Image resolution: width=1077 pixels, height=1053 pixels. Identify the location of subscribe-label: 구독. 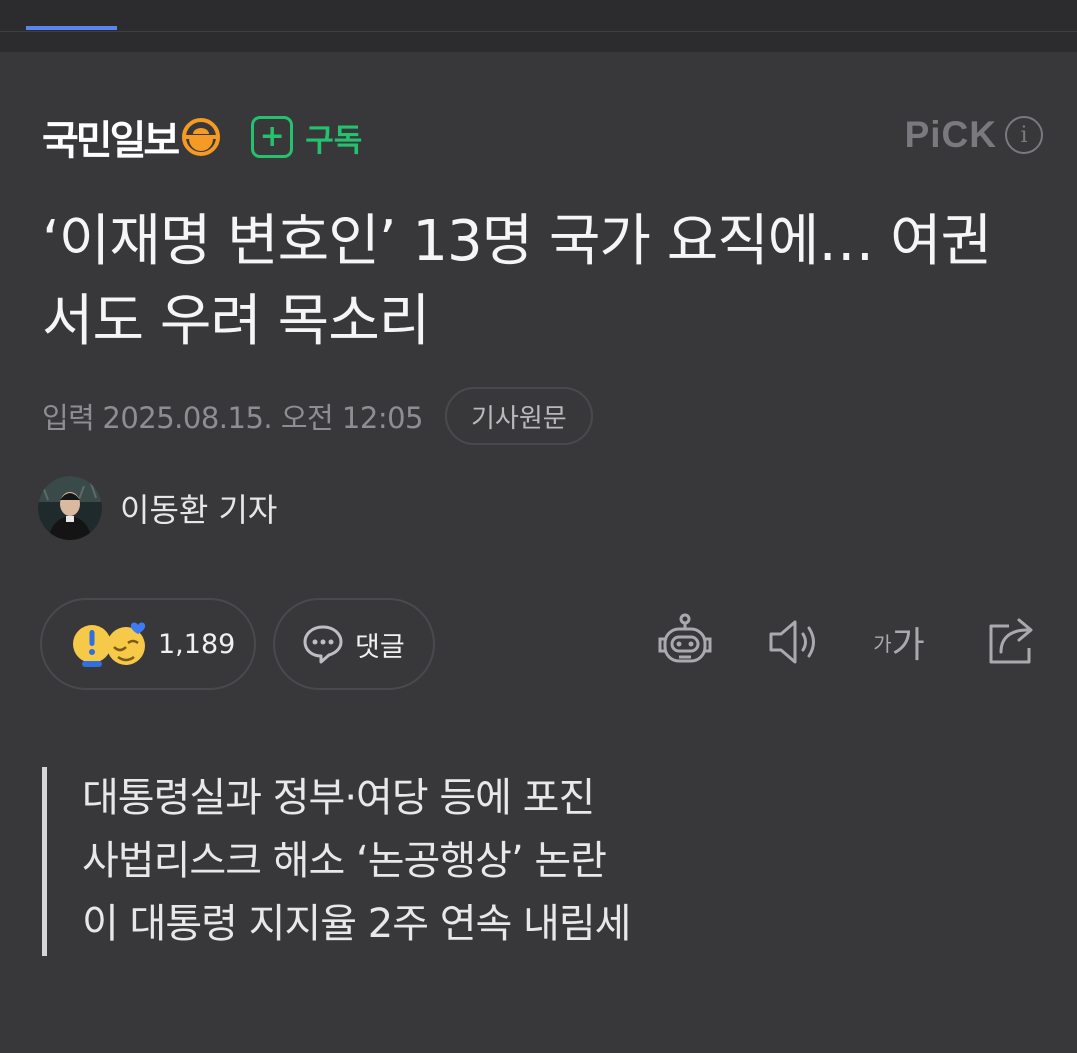
(334, 140).